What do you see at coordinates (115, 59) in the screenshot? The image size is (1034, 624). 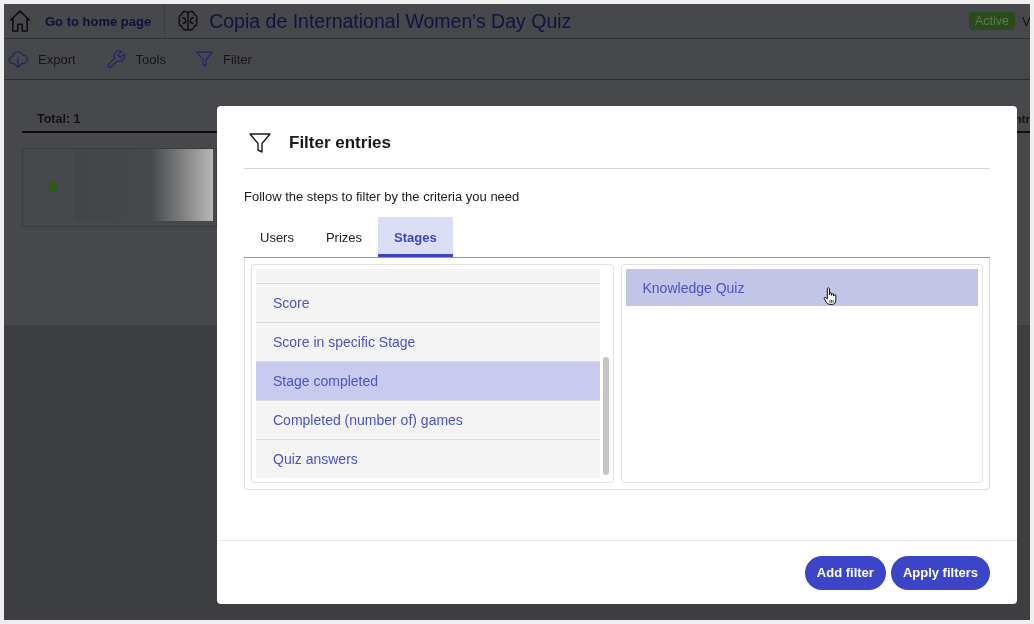 I see `wrench-icon` at bounding box center [115, 59].